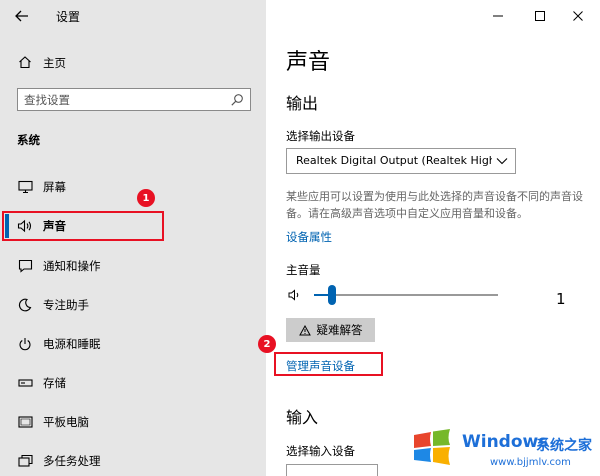 This screenshot has height=476, width=600. I want to click on device-properties-link: 设备属性, so click(309, 237).